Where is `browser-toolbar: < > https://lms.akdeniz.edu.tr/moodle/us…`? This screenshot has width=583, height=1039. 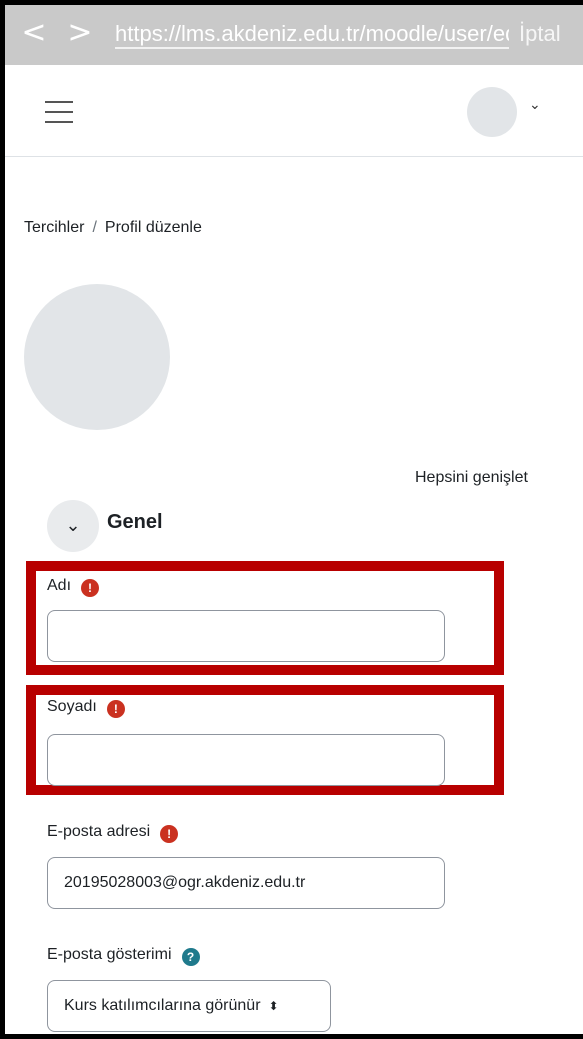 browser-toolbar: < > https://lms.akdeniz.edu.tr/moodle/us… is located at coordinates (294, 35).